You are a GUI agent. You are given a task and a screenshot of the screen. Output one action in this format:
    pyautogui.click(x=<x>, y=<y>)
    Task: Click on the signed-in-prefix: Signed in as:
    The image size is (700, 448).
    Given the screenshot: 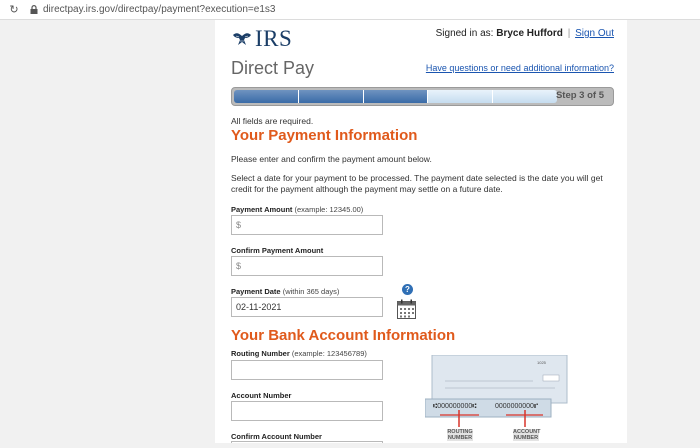 What is the action you would take?
    pyautogui.click(x=464, y=33)
    